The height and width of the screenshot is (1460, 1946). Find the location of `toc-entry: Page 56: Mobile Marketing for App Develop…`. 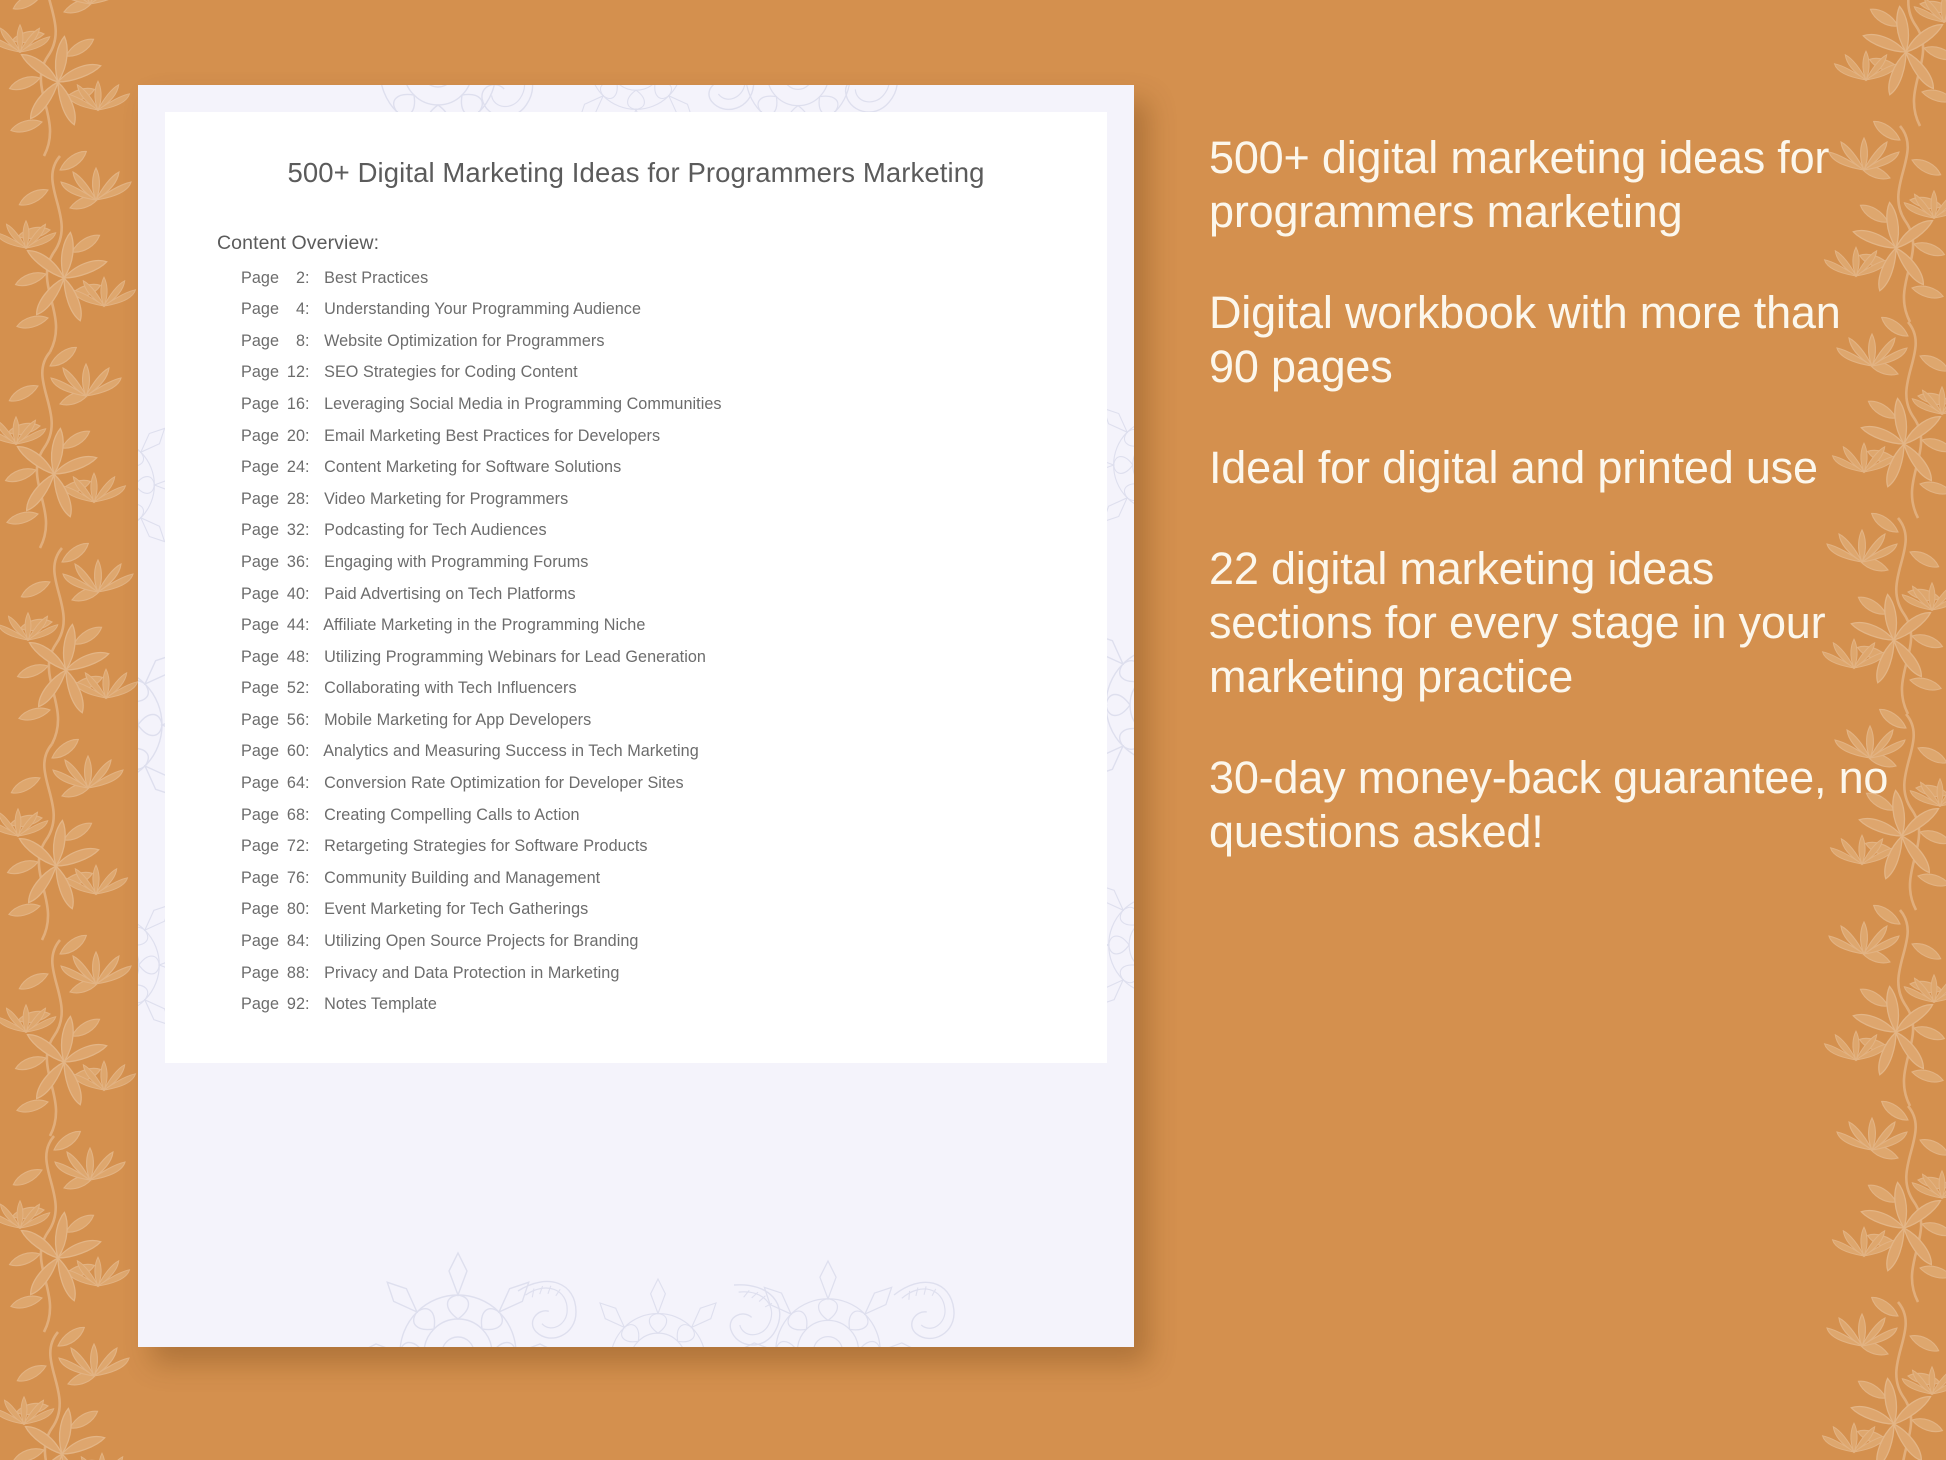

toc-entry: Page 56: Mobile Marketing for App Develop… is located at coordinates (674, 727).